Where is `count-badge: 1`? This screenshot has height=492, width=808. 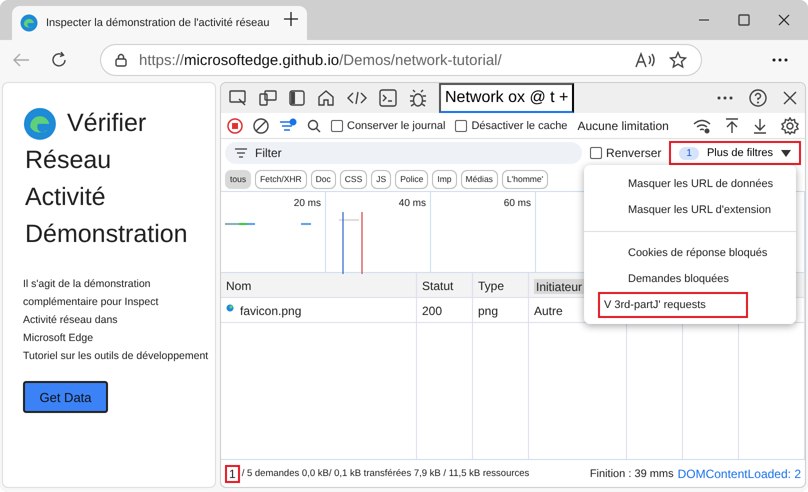 count-badge: 1 is located at coordinates (689, 153).